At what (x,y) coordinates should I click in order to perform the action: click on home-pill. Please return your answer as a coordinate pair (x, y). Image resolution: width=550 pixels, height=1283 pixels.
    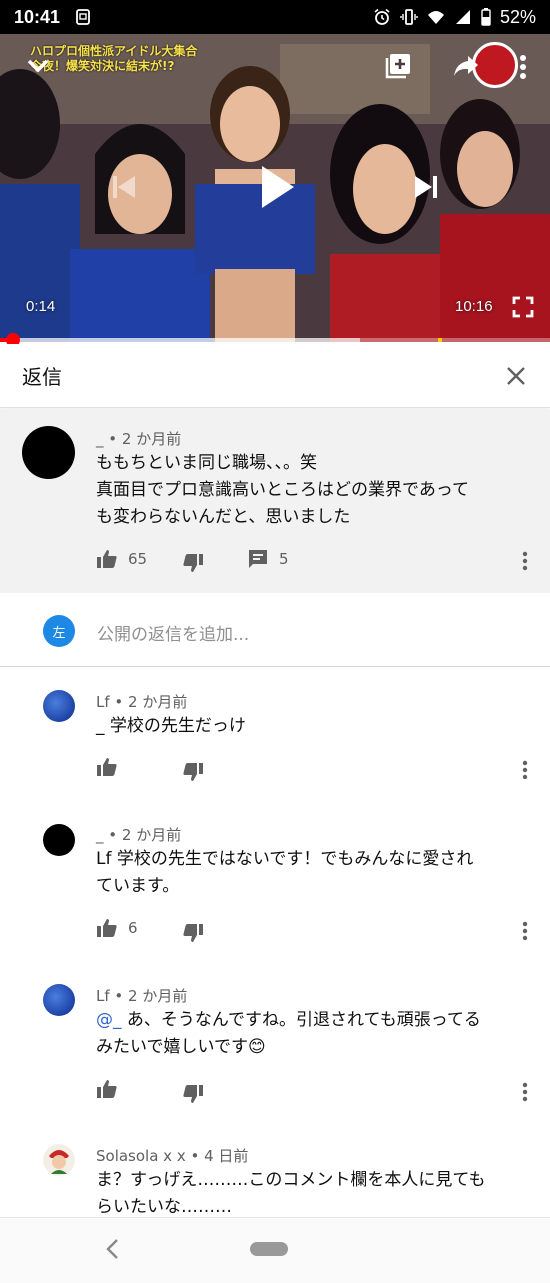
    Looking at the image, I should click on (269, 1249).